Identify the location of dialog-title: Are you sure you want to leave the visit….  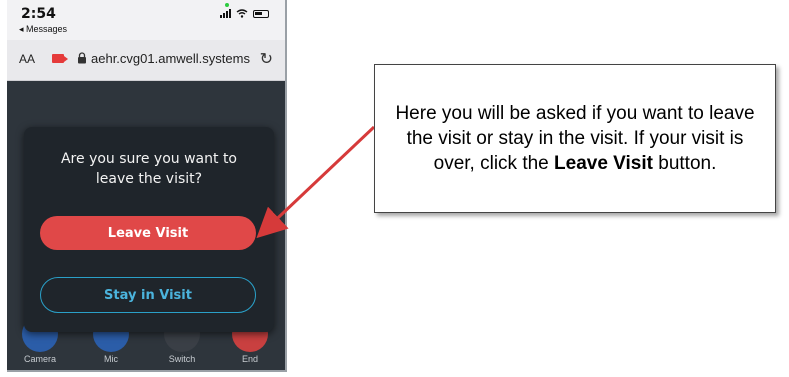
(148, 169).